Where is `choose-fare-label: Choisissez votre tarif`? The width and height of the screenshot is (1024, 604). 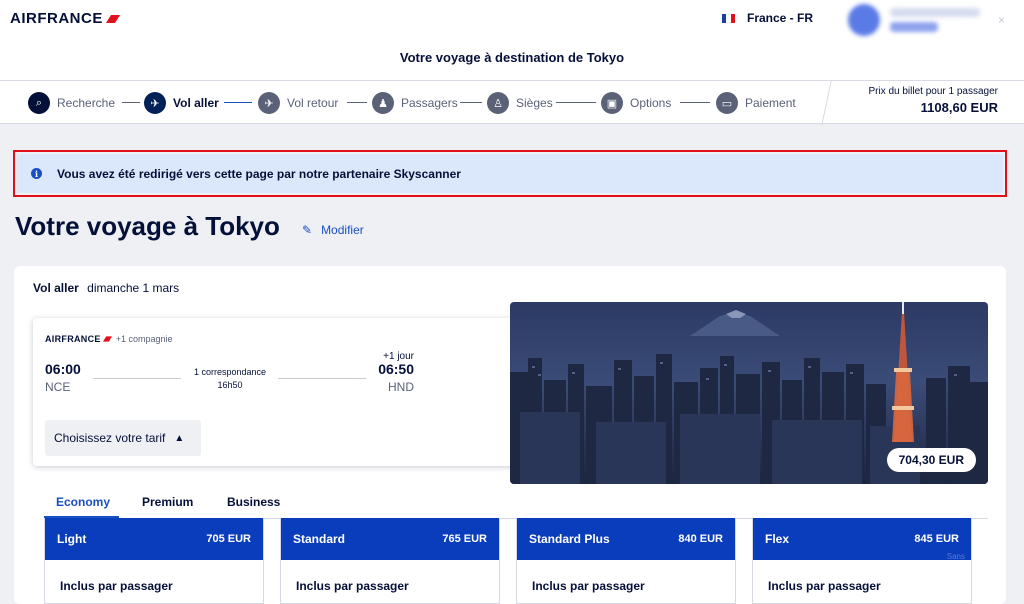
choose-fare-label: Choisissez votre tarif is located at coordinates (110, 438).